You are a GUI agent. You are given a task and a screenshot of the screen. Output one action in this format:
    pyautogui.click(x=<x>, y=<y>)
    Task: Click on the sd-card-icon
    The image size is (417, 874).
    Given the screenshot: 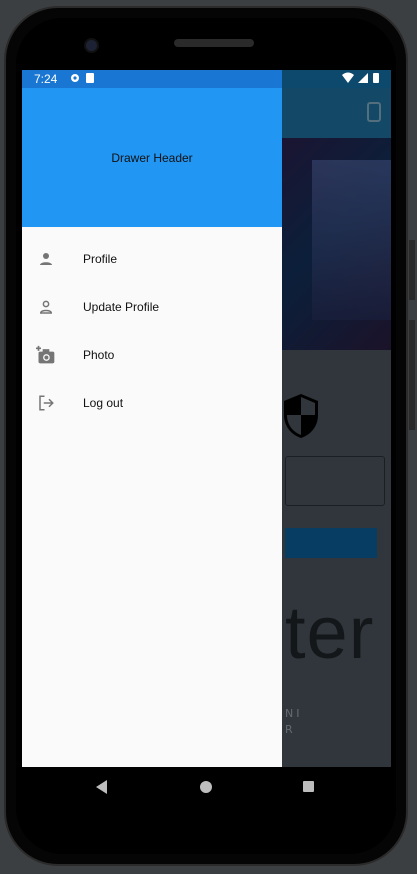 What is the action you would take?
    pyautogui.click(x=90, y=78)
    